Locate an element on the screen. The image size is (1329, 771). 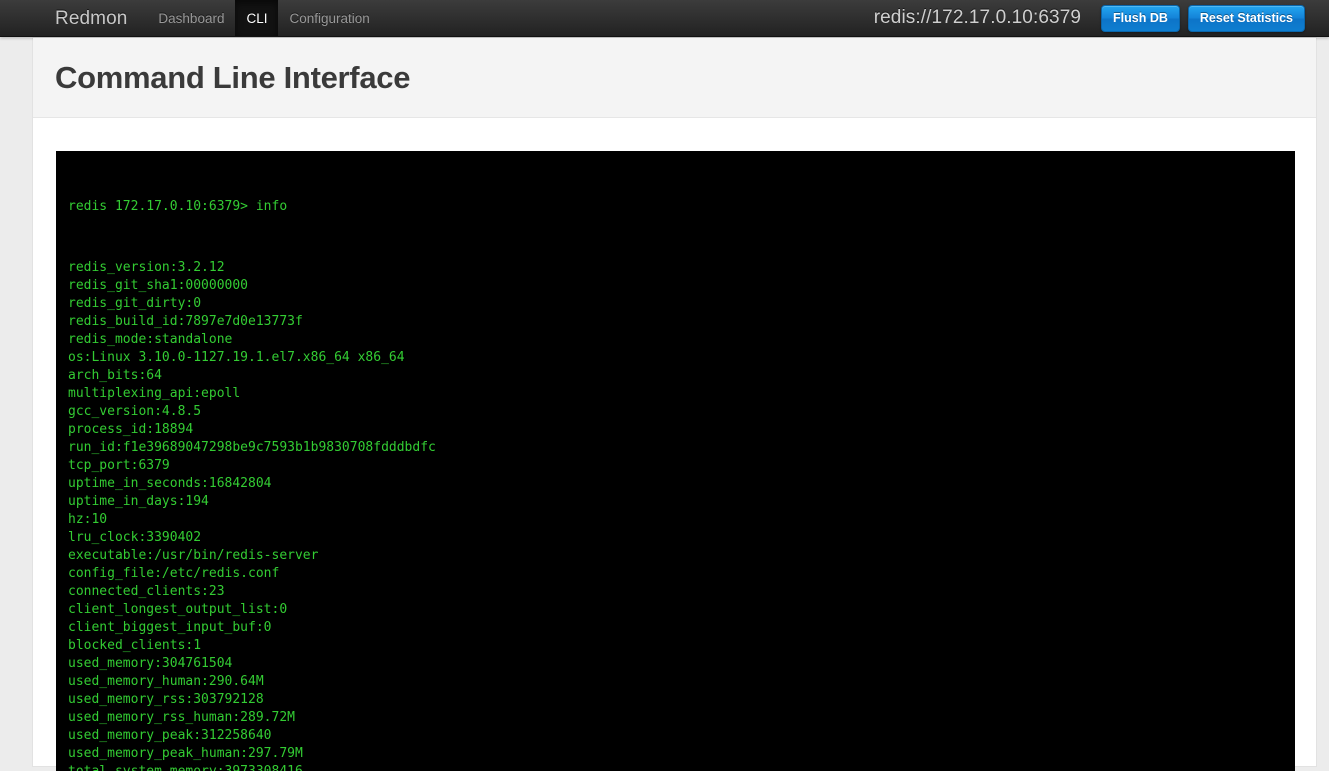
terminal-line: process_id:18894 is located at coordinates (674, 430).